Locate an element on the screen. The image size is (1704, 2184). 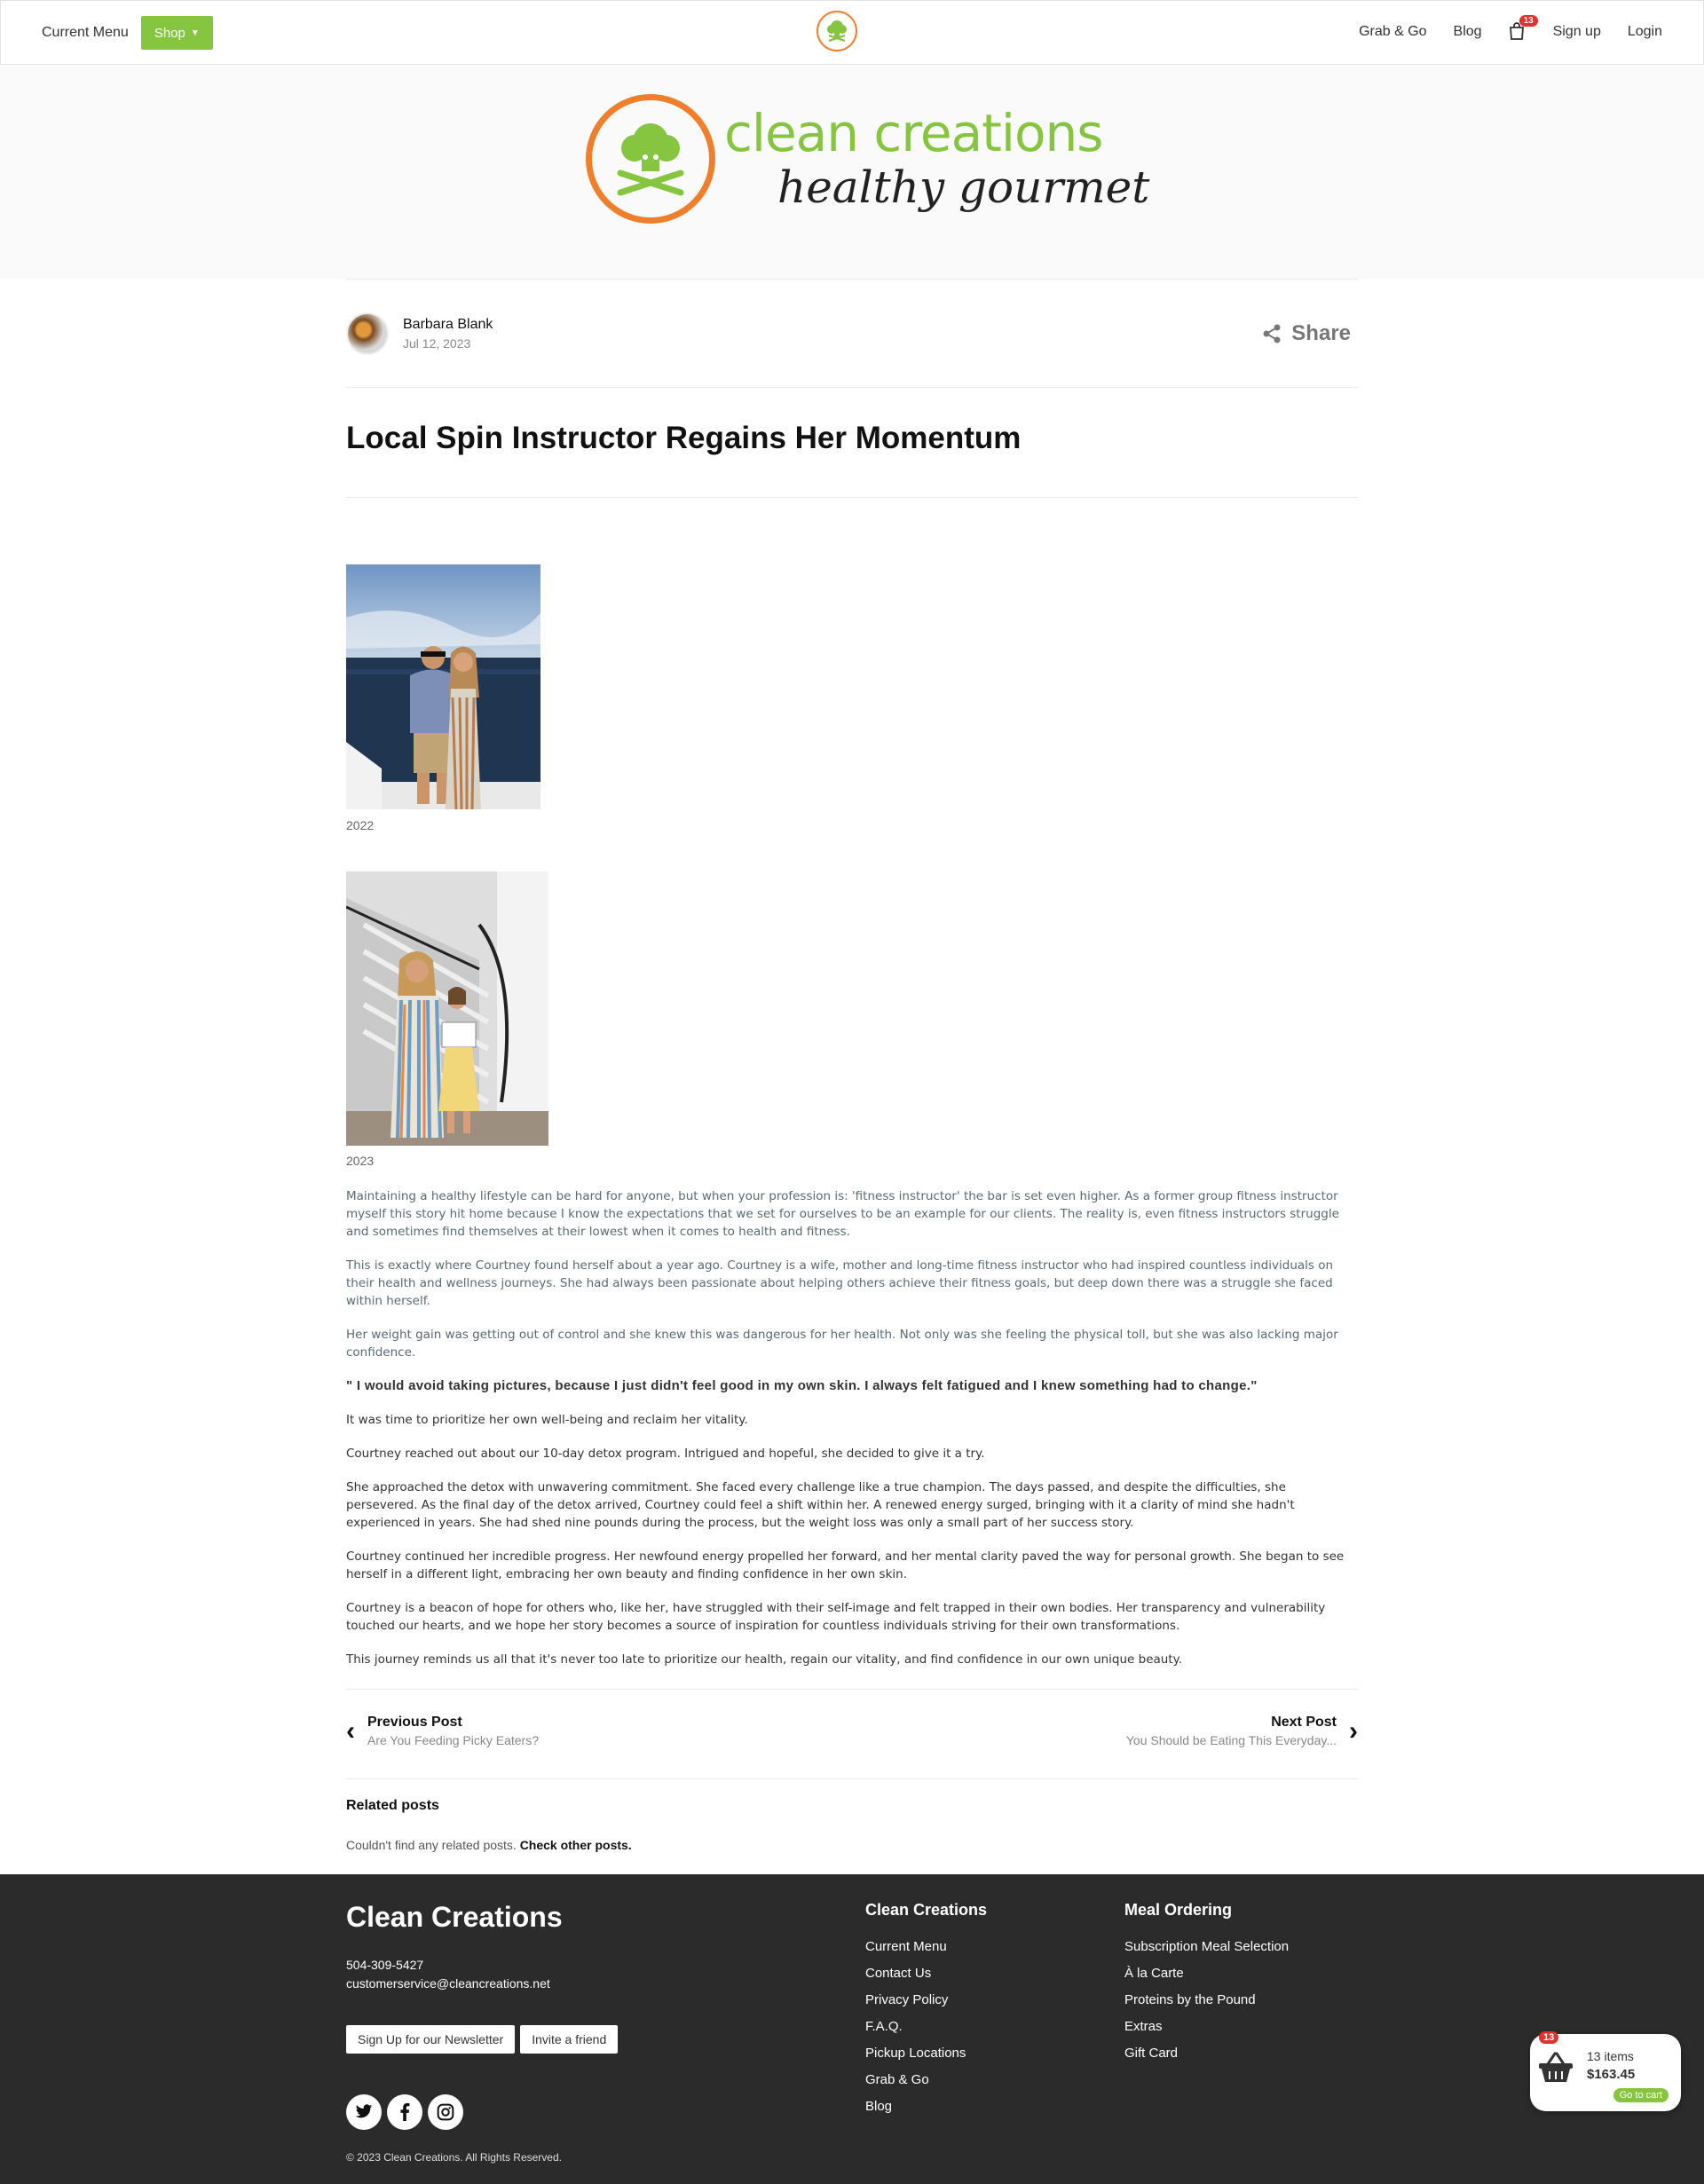
footer-column-title: Meal Ordering is located at coordinates (1178, 1910).